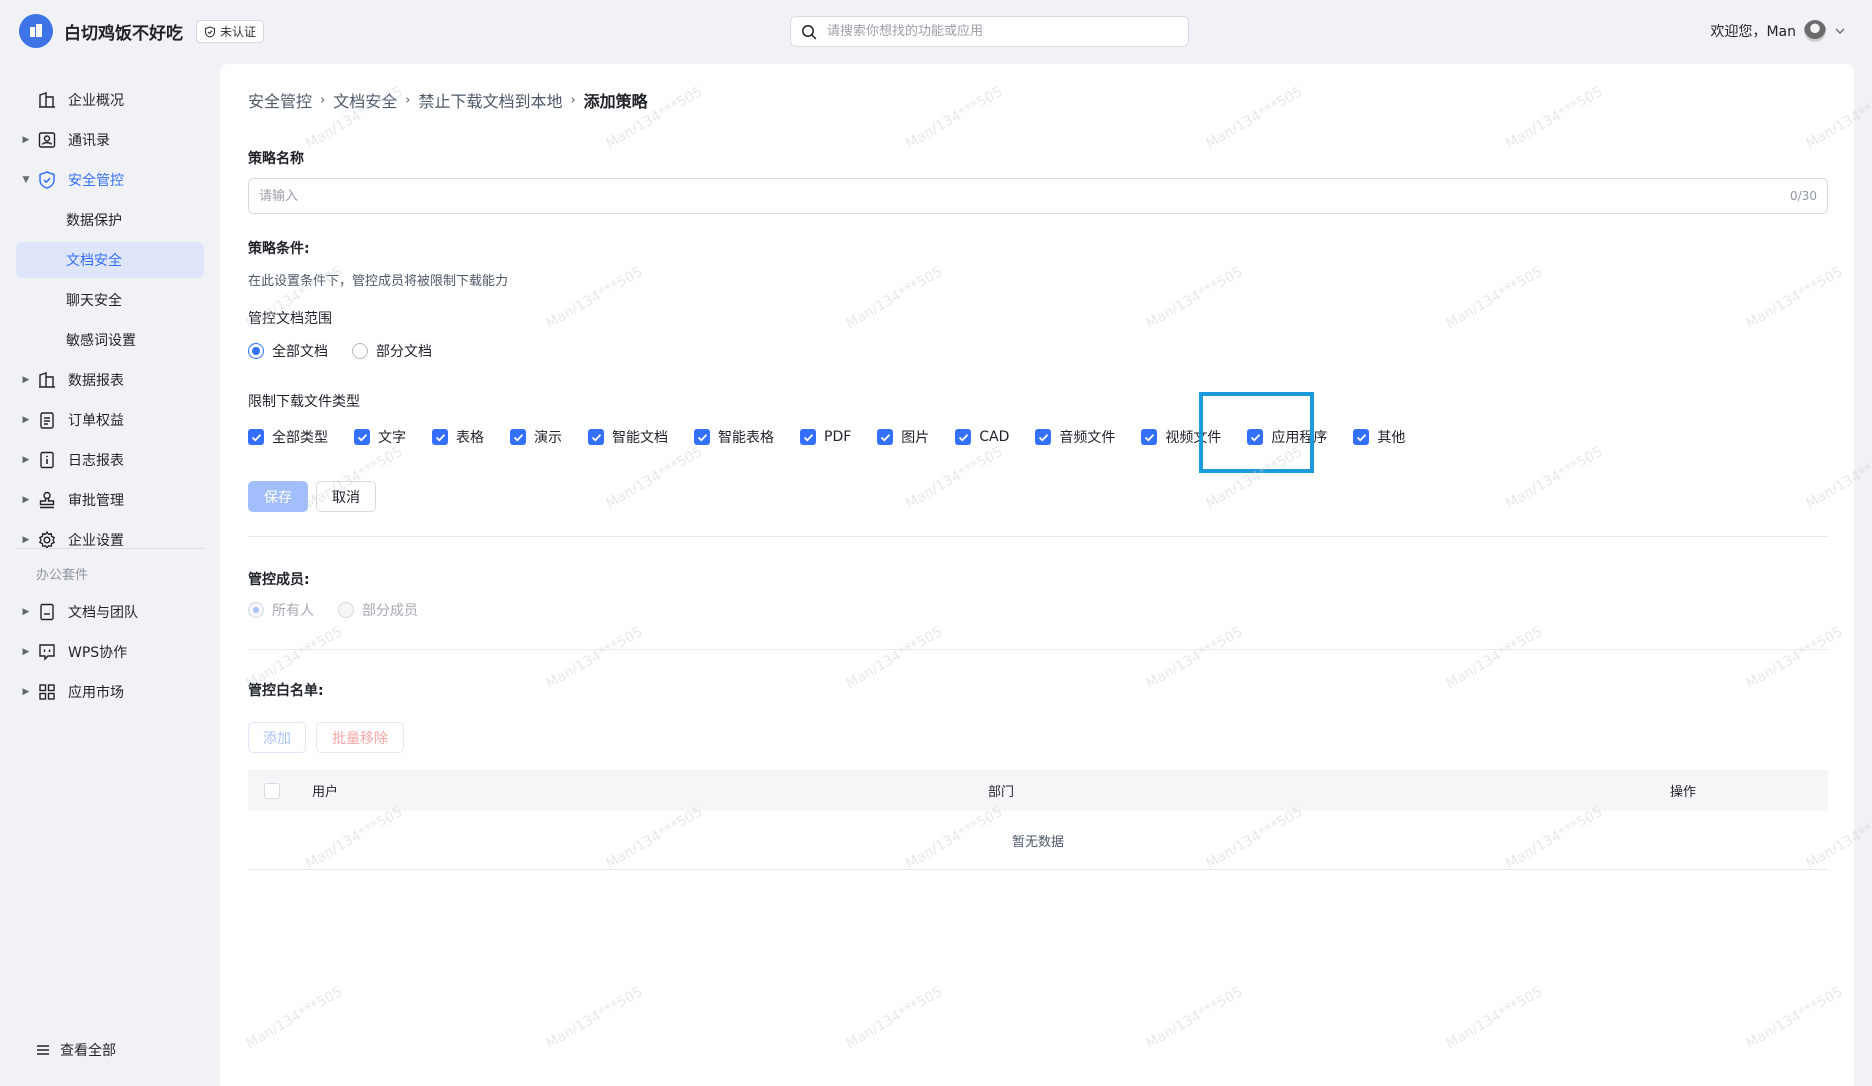  I want to click on sidebar-item-chat-security: 聊天安全, so click(110, 300).